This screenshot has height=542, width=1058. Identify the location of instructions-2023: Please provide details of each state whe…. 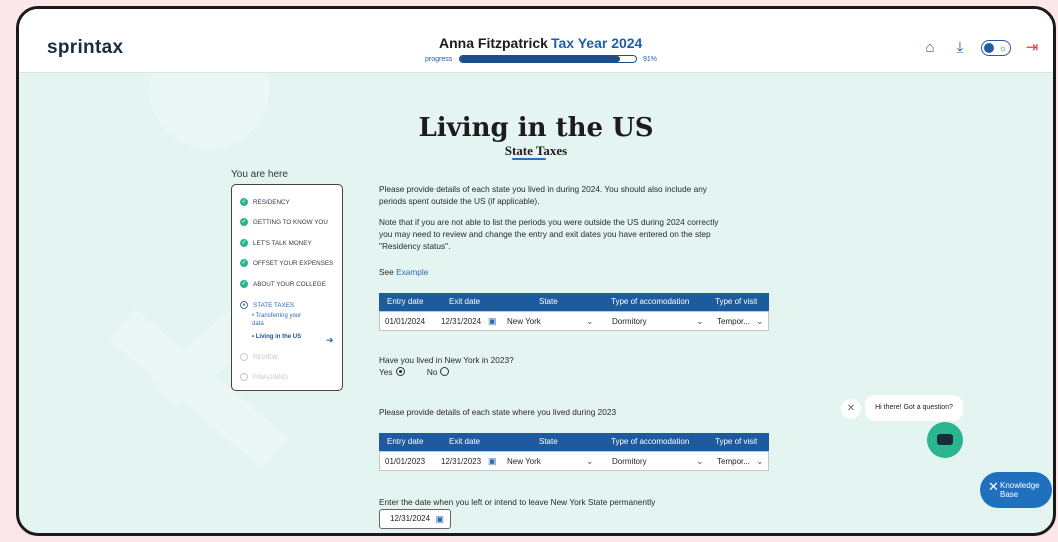
(498, 412).